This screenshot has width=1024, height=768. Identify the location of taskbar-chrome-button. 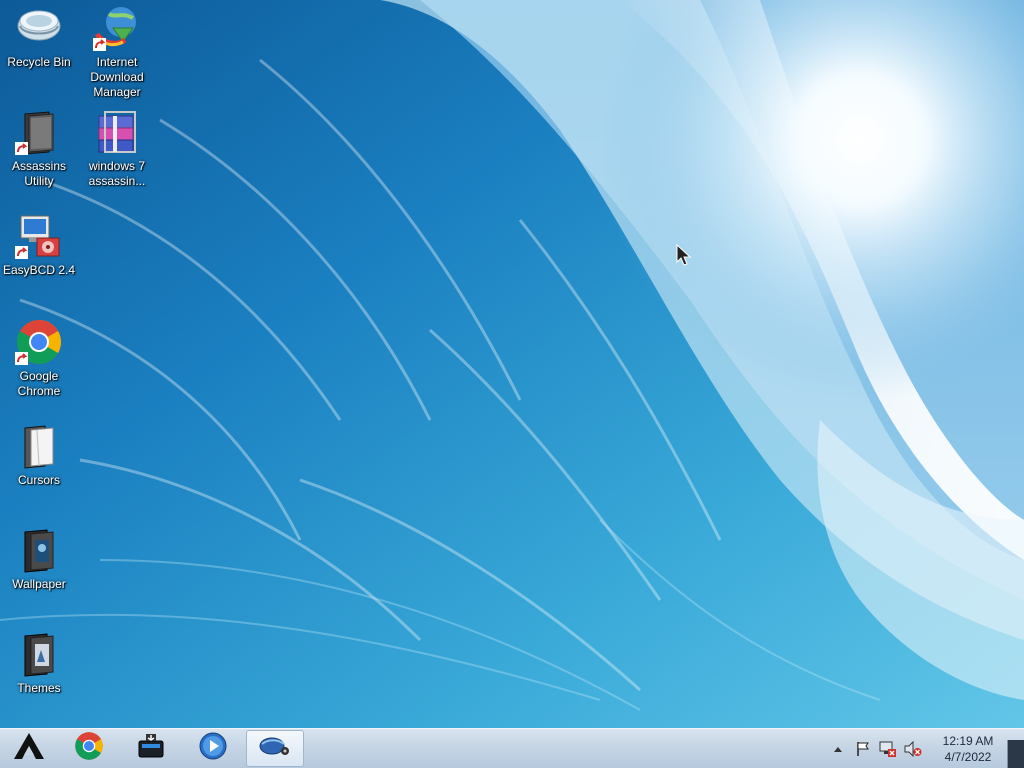
(89, 748).